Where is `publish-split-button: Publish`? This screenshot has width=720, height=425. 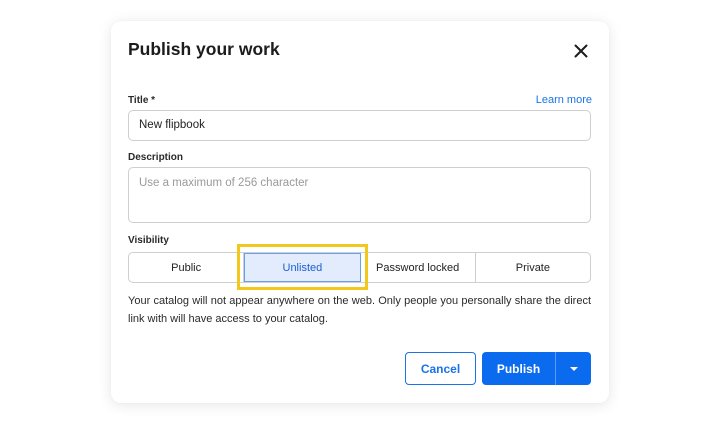 publish-split-button: Publish is located at coordinates (536, 368).